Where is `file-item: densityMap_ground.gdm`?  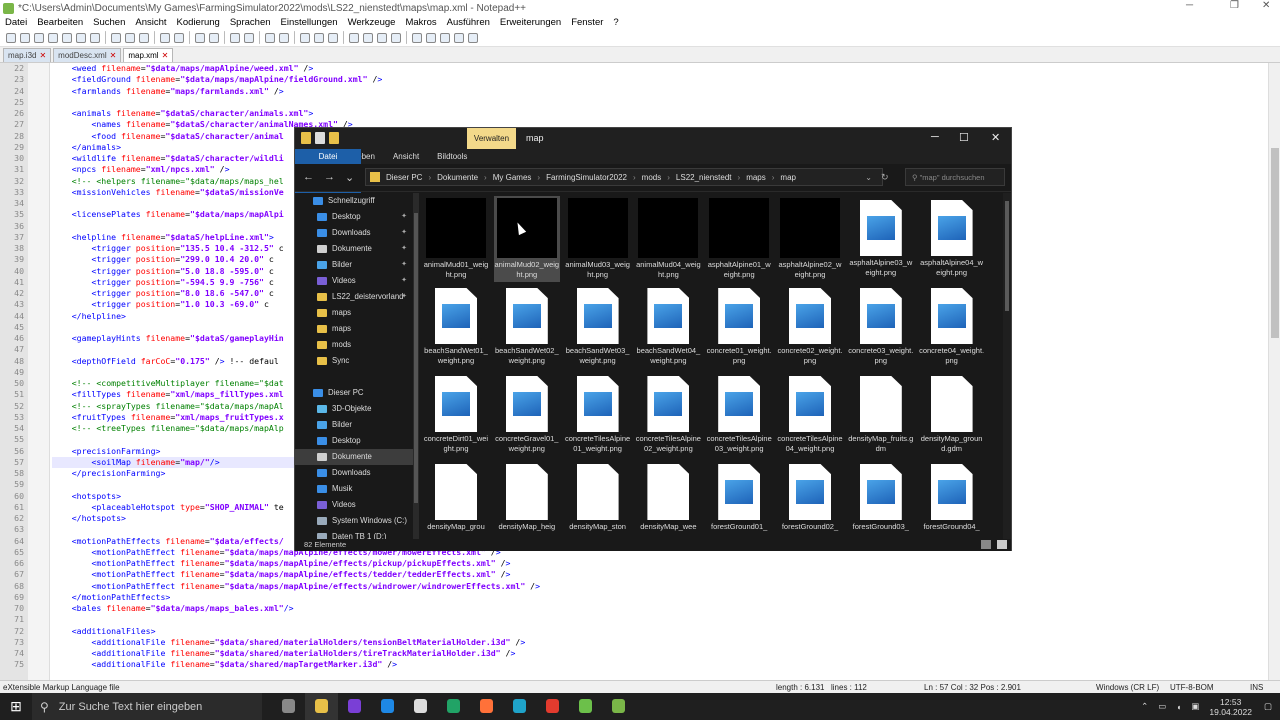 file-item: densityMap_ground.gdm is located at coordinates (952, 415).